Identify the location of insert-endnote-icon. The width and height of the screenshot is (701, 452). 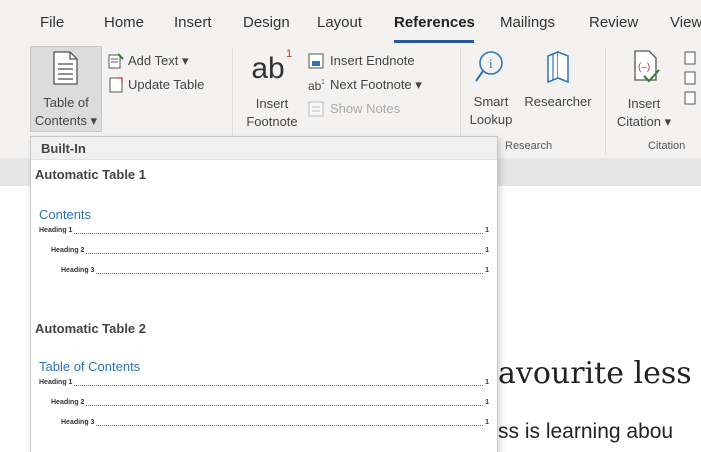
(316, 61).